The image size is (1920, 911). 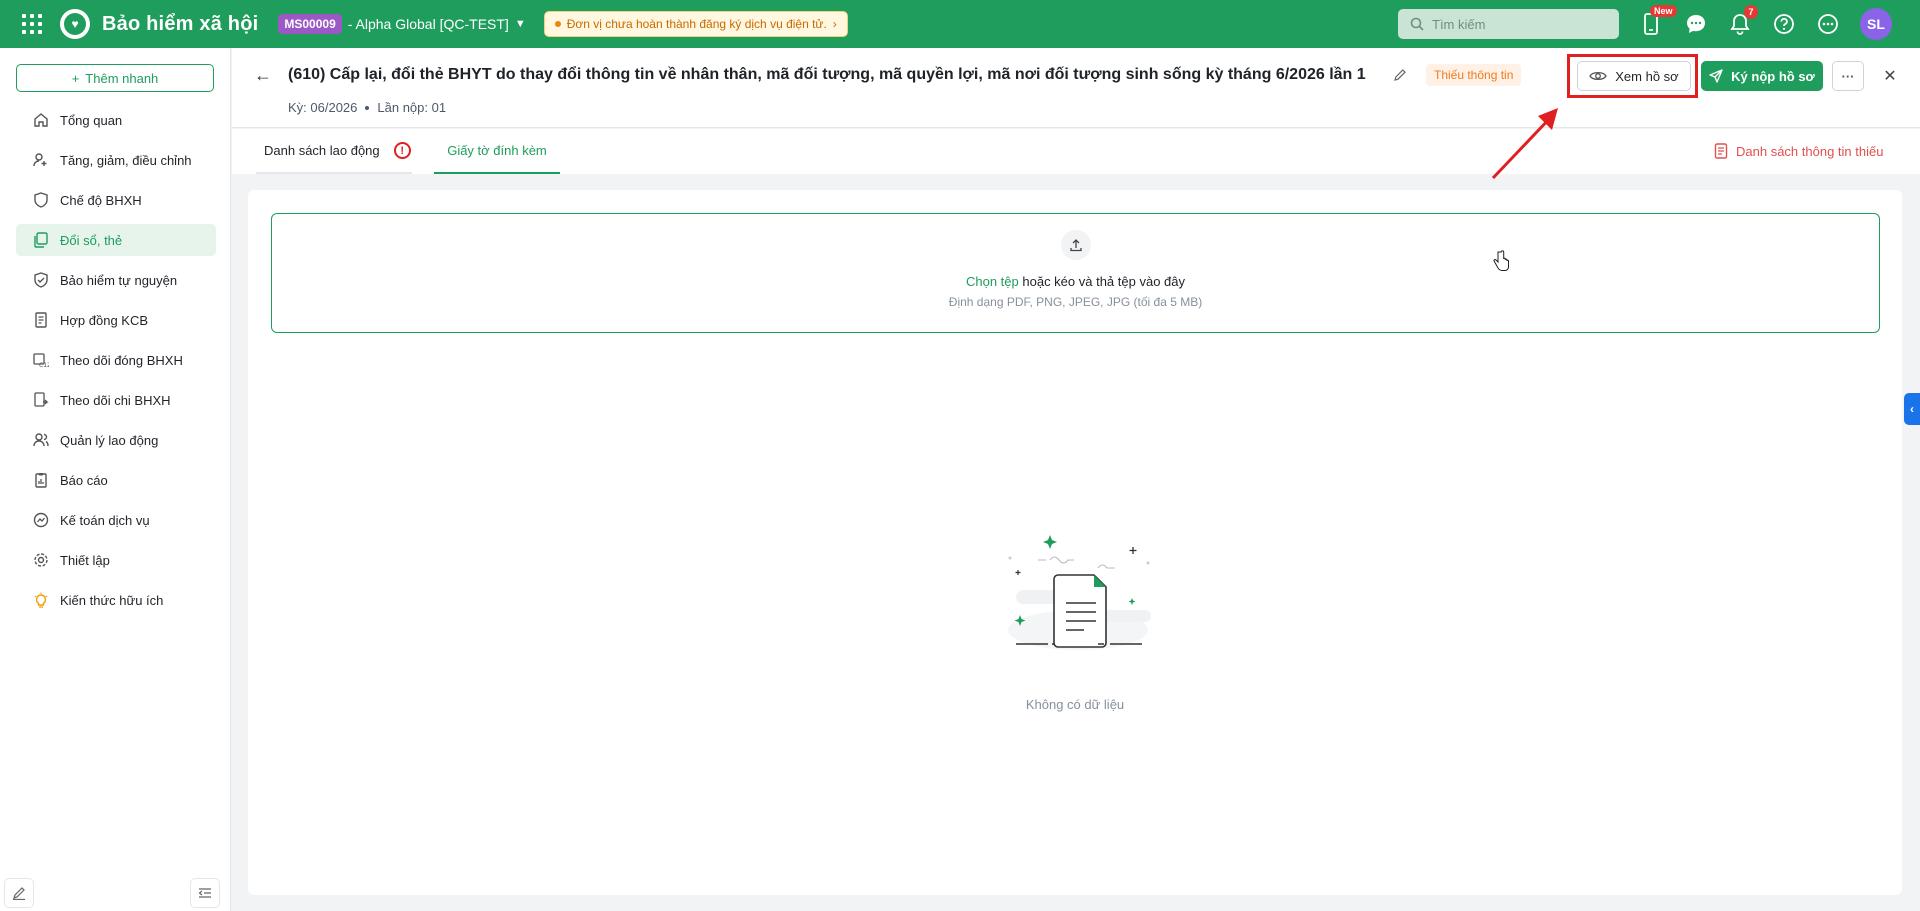 What do you see at coordinates (992, 281) in the screenshot?
I see `choose-file-link: Chọn tệp` at bounding box center [992, 281].